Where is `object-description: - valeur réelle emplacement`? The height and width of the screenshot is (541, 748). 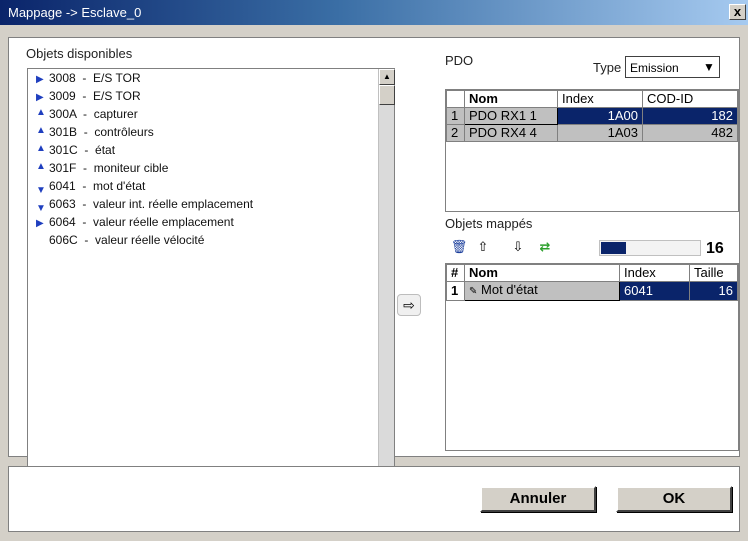
object-description: - valeur réelle emplacement is located at coordinates (154, 222).